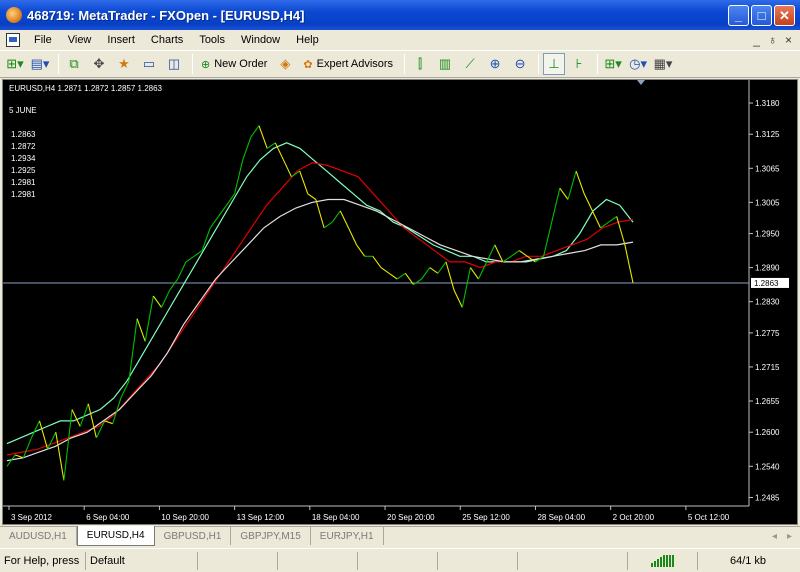  I want to click on expert-advisors-icon: ✿, so click(308, 64).